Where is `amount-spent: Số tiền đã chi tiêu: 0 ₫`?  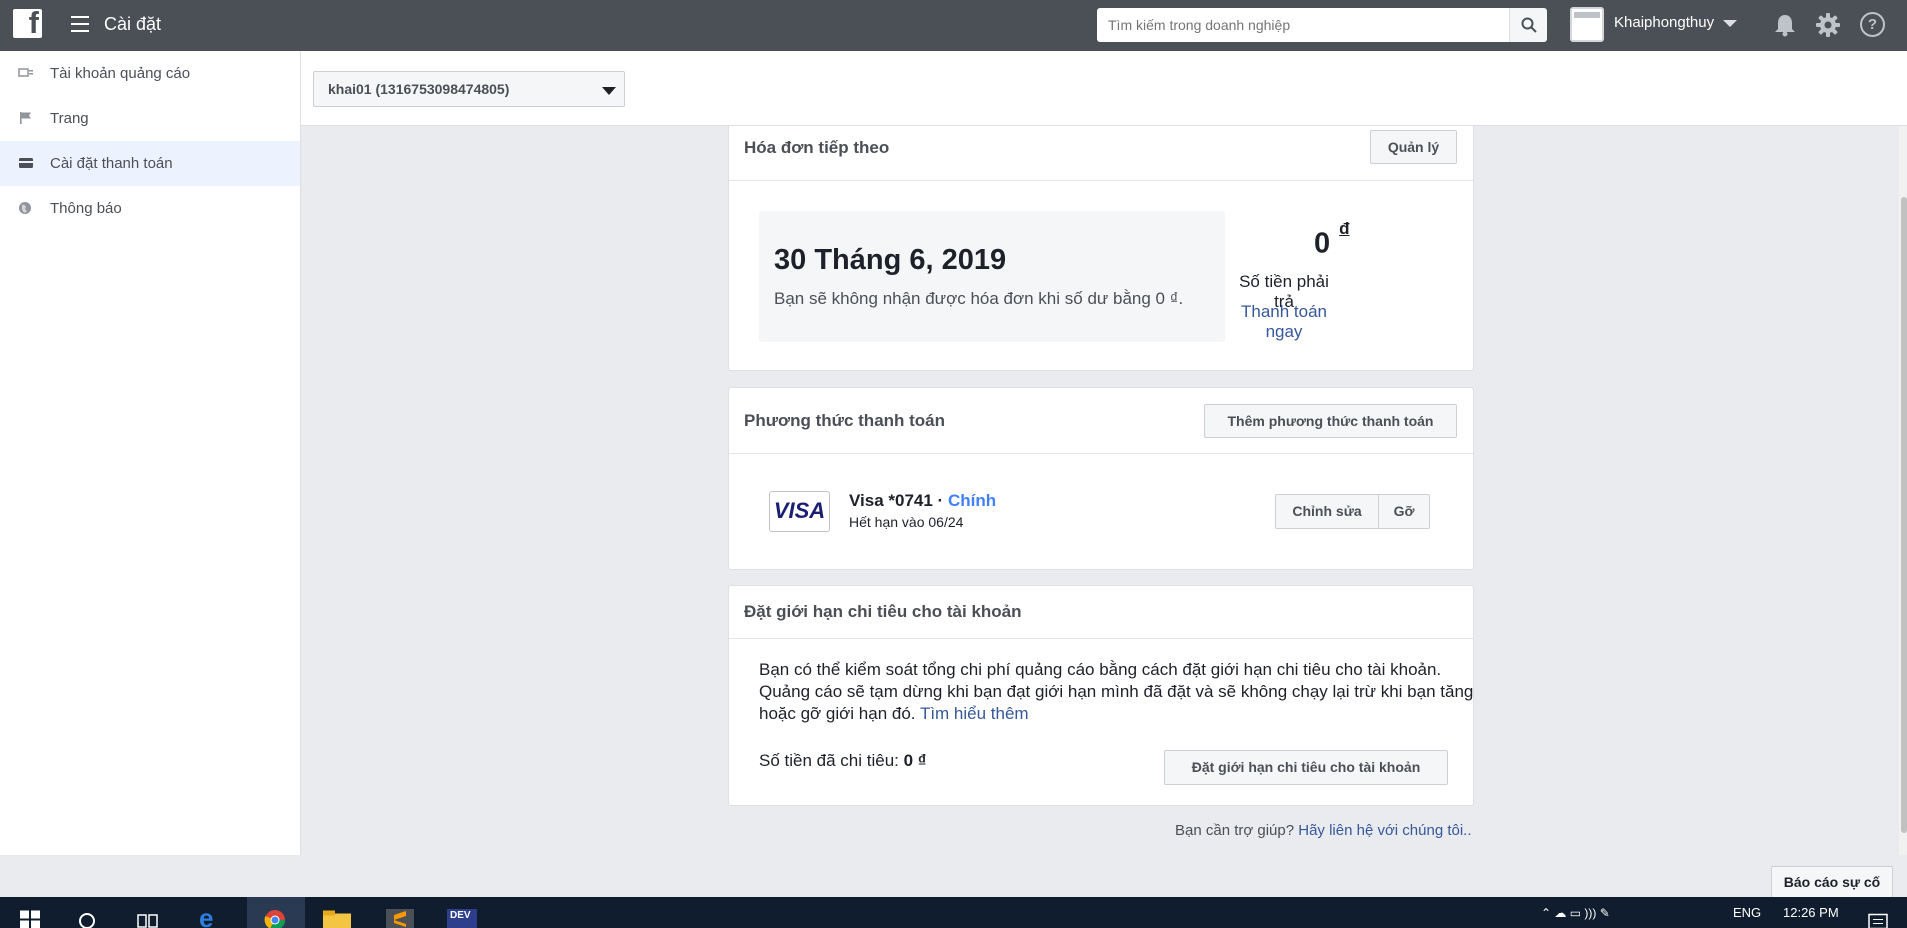 amount-spent: Số tiền đã chi tiêu: 0 ₫ is located at coordinates (843, 761).